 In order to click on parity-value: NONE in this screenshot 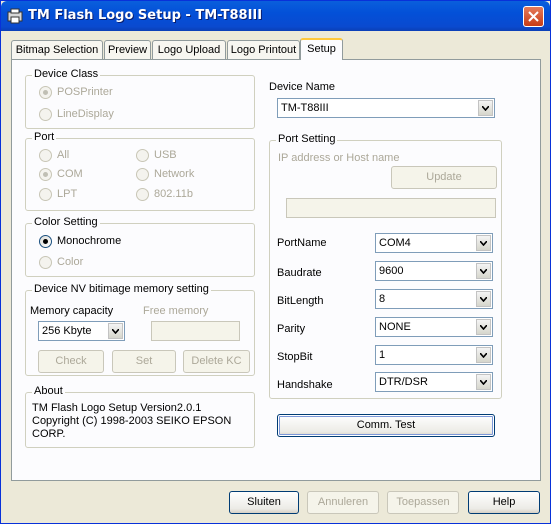, I will do `click(395, 327)`.